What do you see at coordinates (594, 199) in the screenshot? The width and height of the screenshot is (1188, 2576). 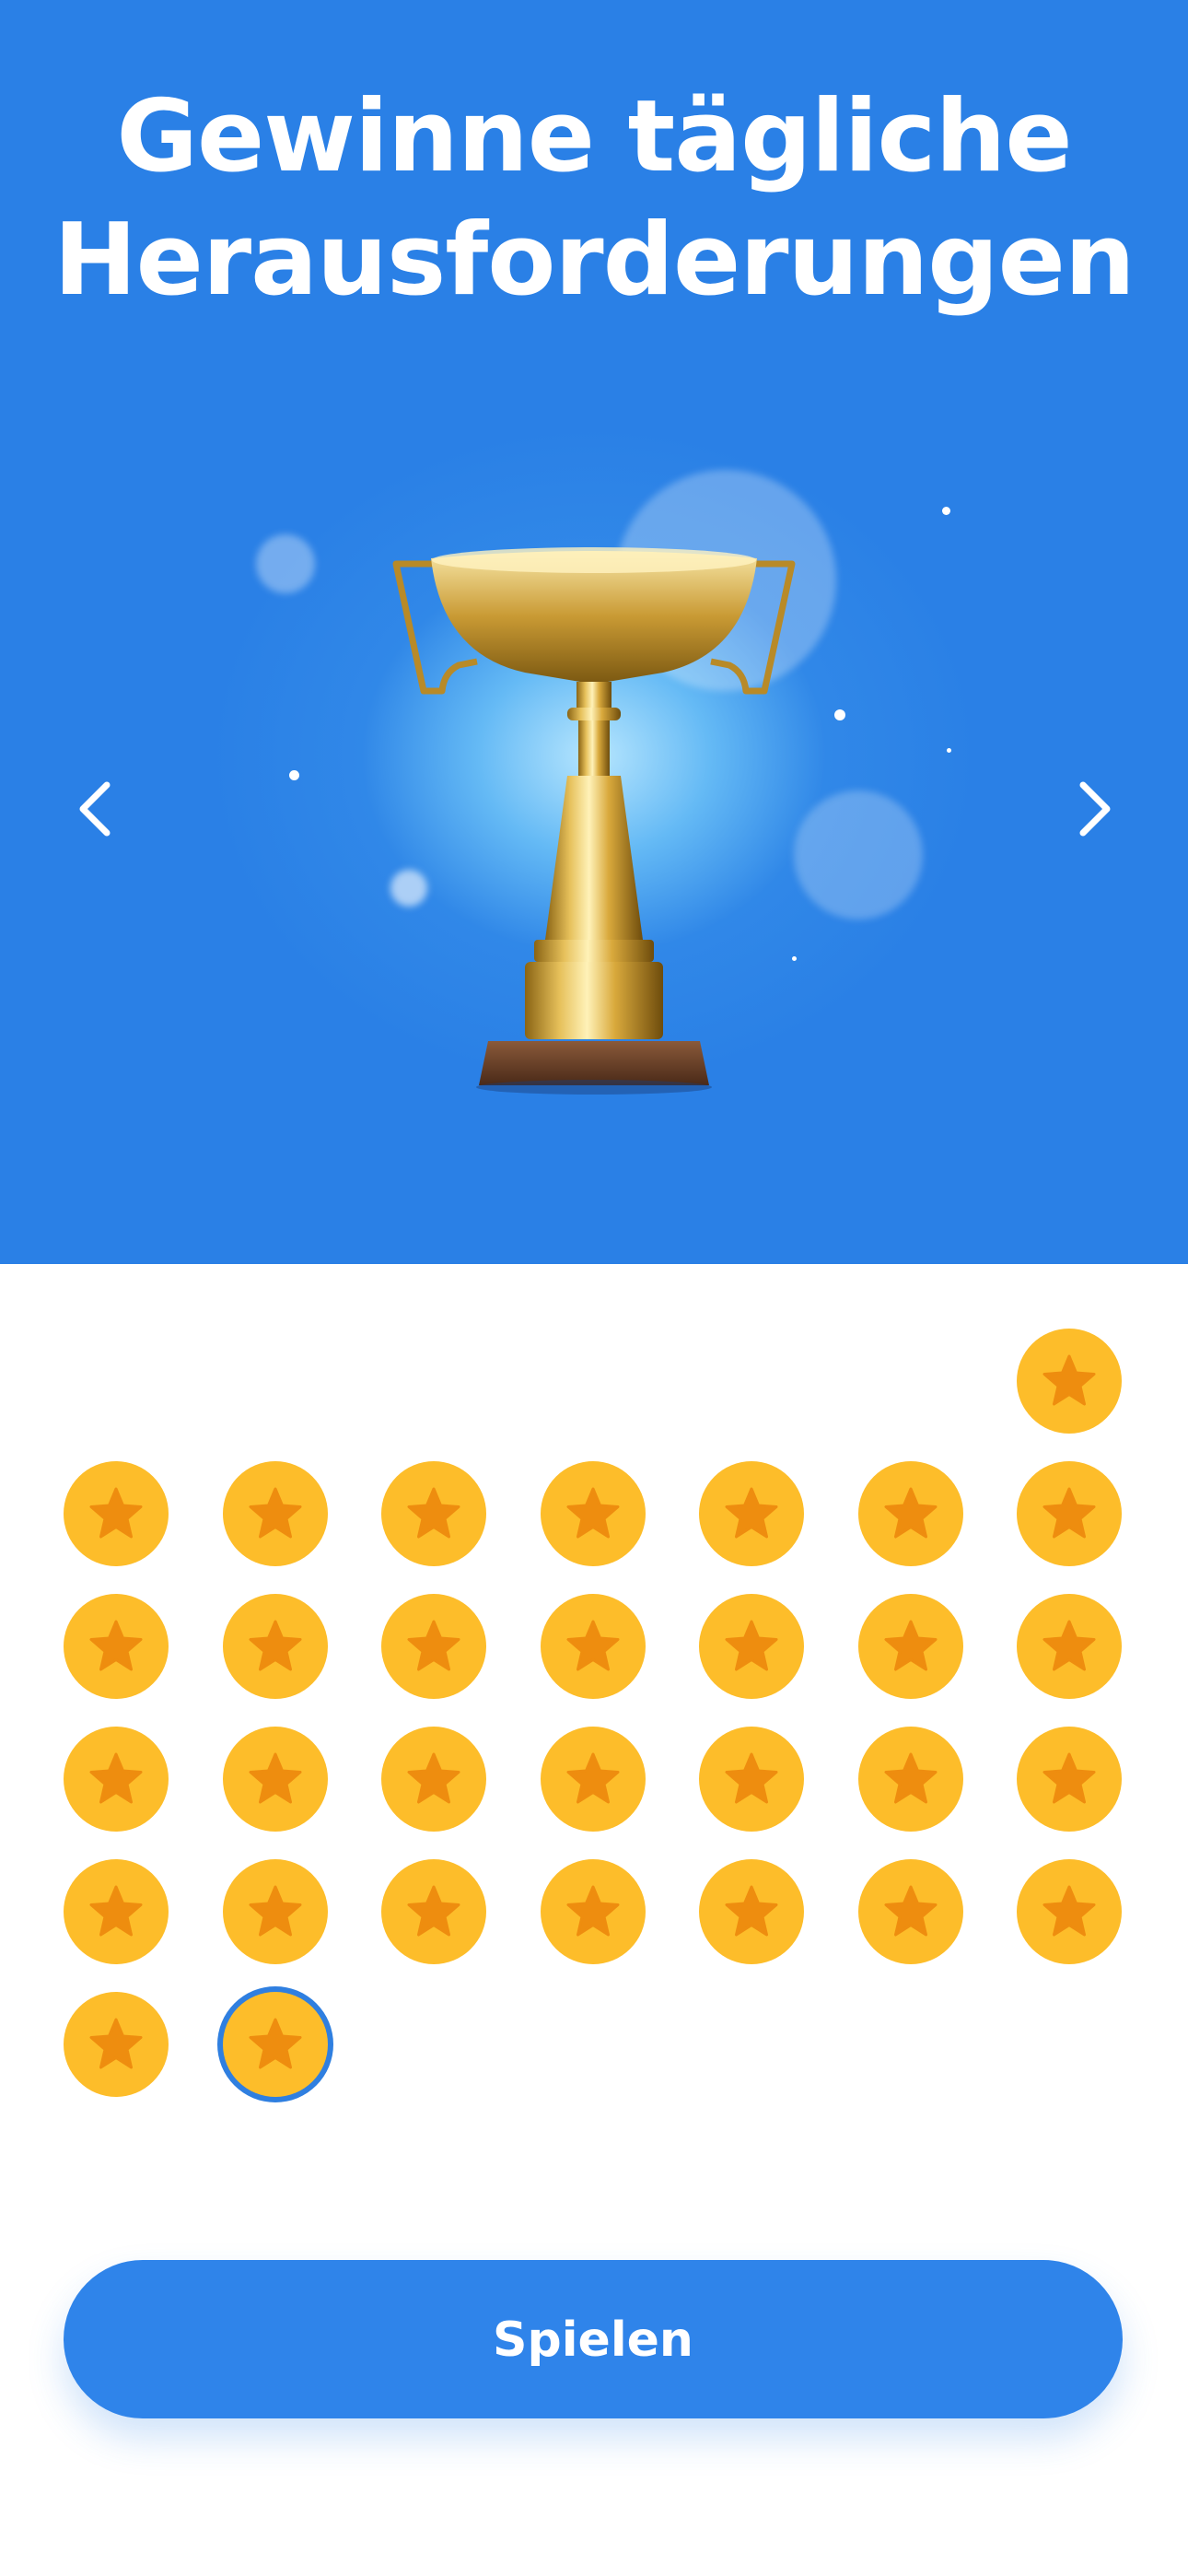 I see `hero-title: Gewinne tägliche Herausforderungen` at bounding box center [594, 199].